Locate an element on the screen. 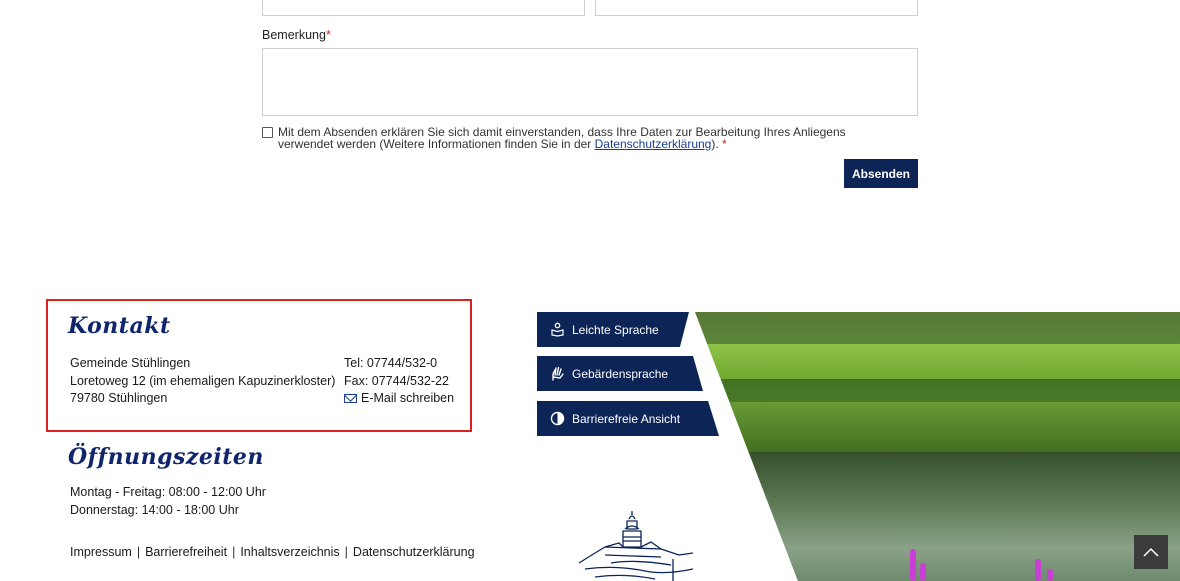  form-field-left is located at coordinates (423, 8).